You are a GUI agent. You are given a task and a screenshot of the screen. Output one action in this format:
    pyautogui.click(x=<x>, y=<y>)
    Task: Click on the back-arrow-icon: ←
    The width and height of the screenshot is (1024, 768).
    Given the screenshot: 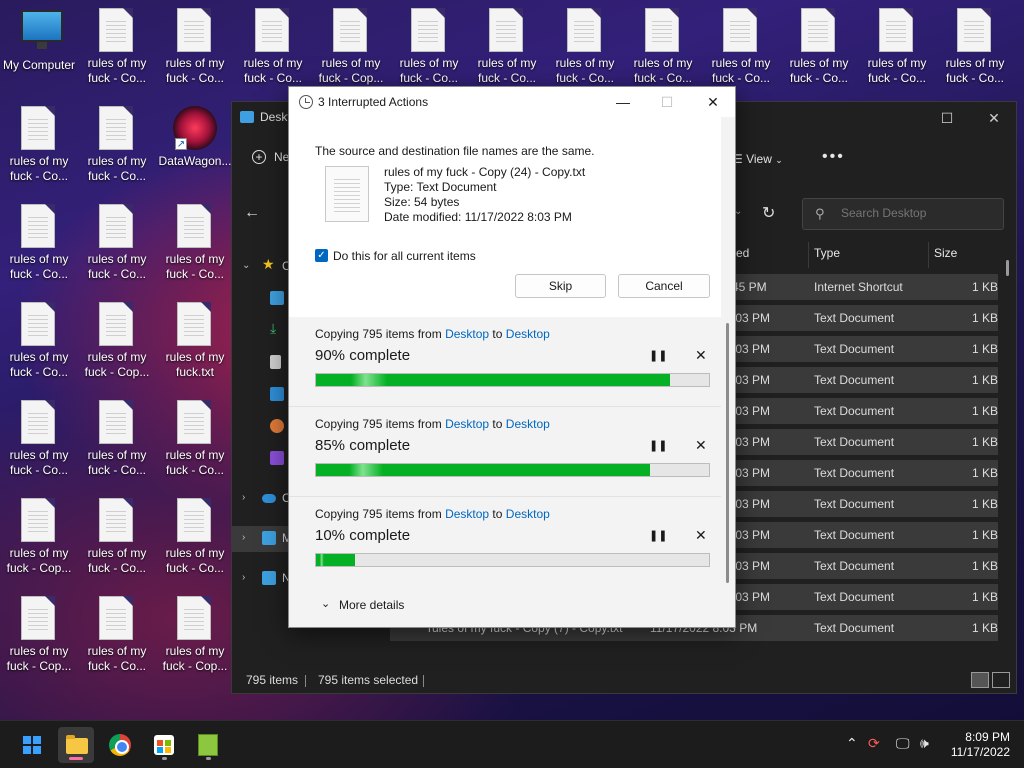 What is the action you would take?
    pyautogui.click(x=252, y=213)
    